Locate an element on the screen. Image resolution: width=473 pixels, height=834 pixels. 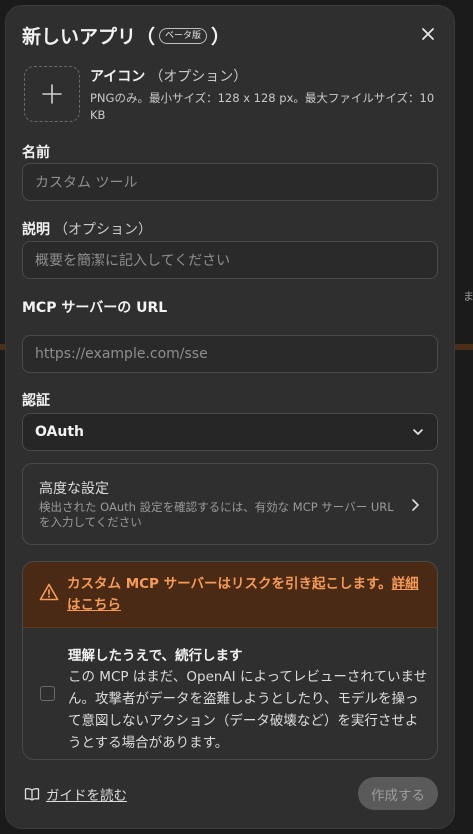
auth-label: 認証 is located at coordinates (36, 401).